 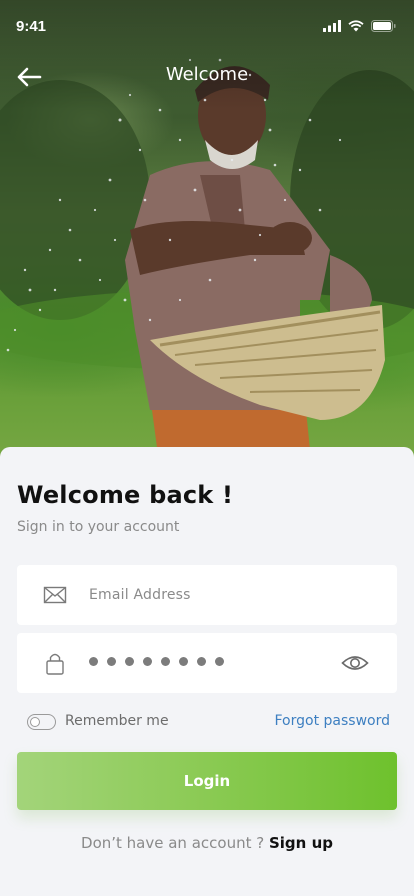 I want to click on status-time: 9:41, so click(x=31, y=26).